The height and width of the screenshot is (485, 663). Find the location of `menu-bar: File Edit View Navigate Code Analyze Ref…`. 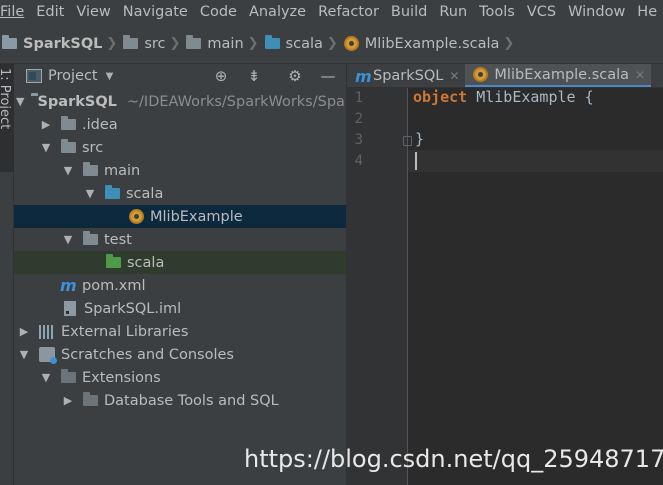

menu-bar: File Edit View Navigate Code Analyze Ref… is located at coordinates (331, 12).